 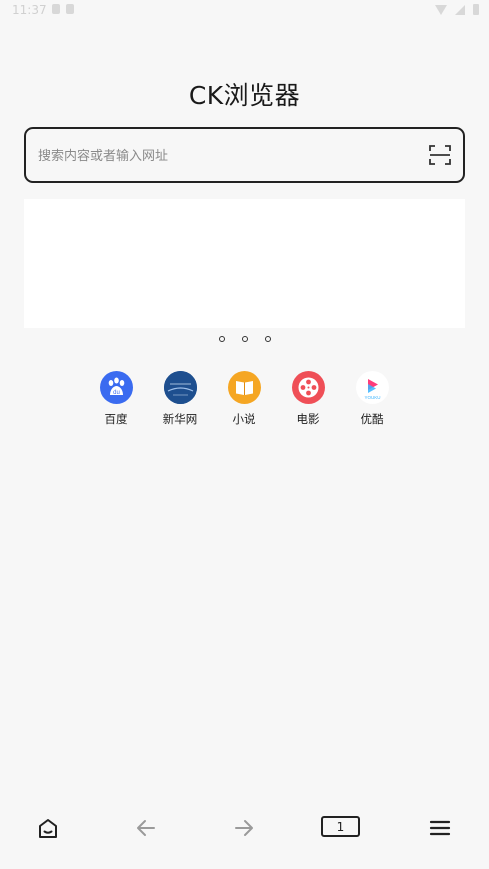 What do you see at coordinates (63, 9) in the screenshot?
I see `notification-icons` at bounding box center [63, 9].